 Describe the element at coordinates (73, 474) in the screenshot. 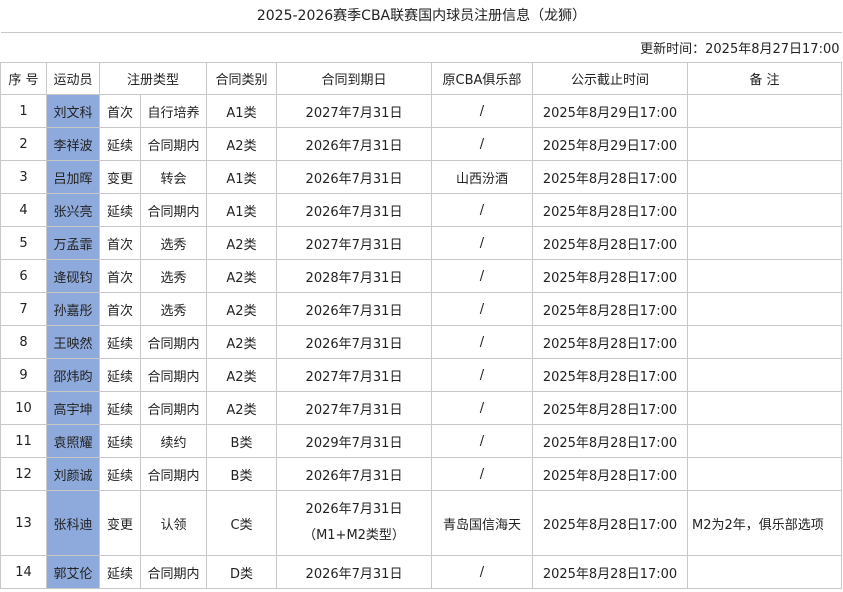

I see `athlete-name: 刘颜诚` at that location.